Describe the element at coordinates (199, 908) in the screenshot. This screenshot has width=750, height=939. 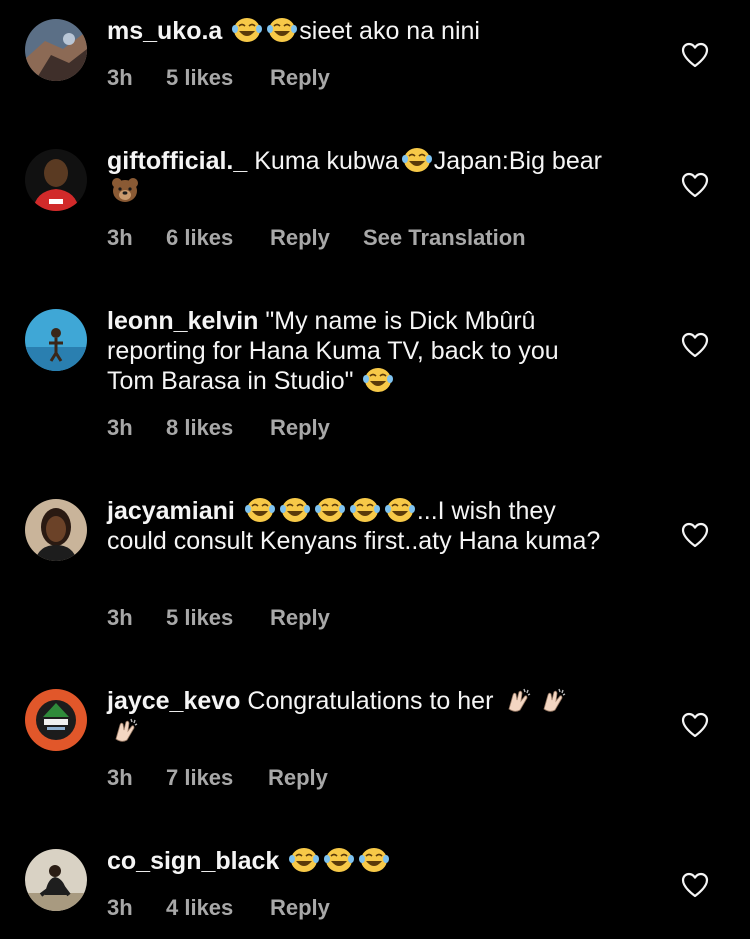
I see `comment-likes: 4 likes` at that location.